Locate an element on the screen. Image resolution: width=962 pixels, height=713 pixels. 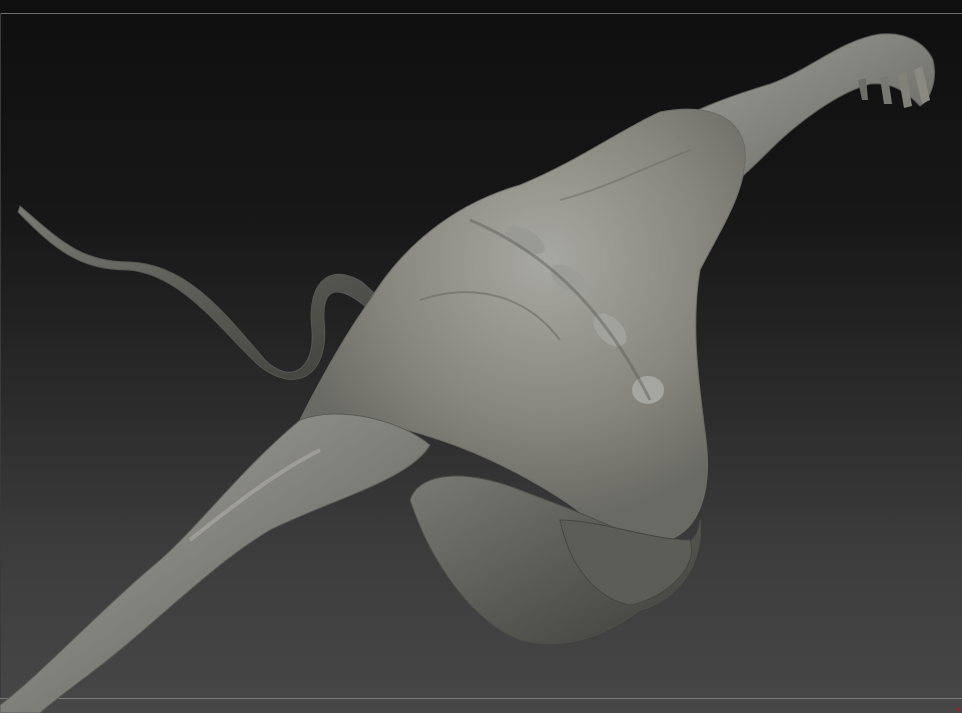
tail is located at coordinates (200, 292).